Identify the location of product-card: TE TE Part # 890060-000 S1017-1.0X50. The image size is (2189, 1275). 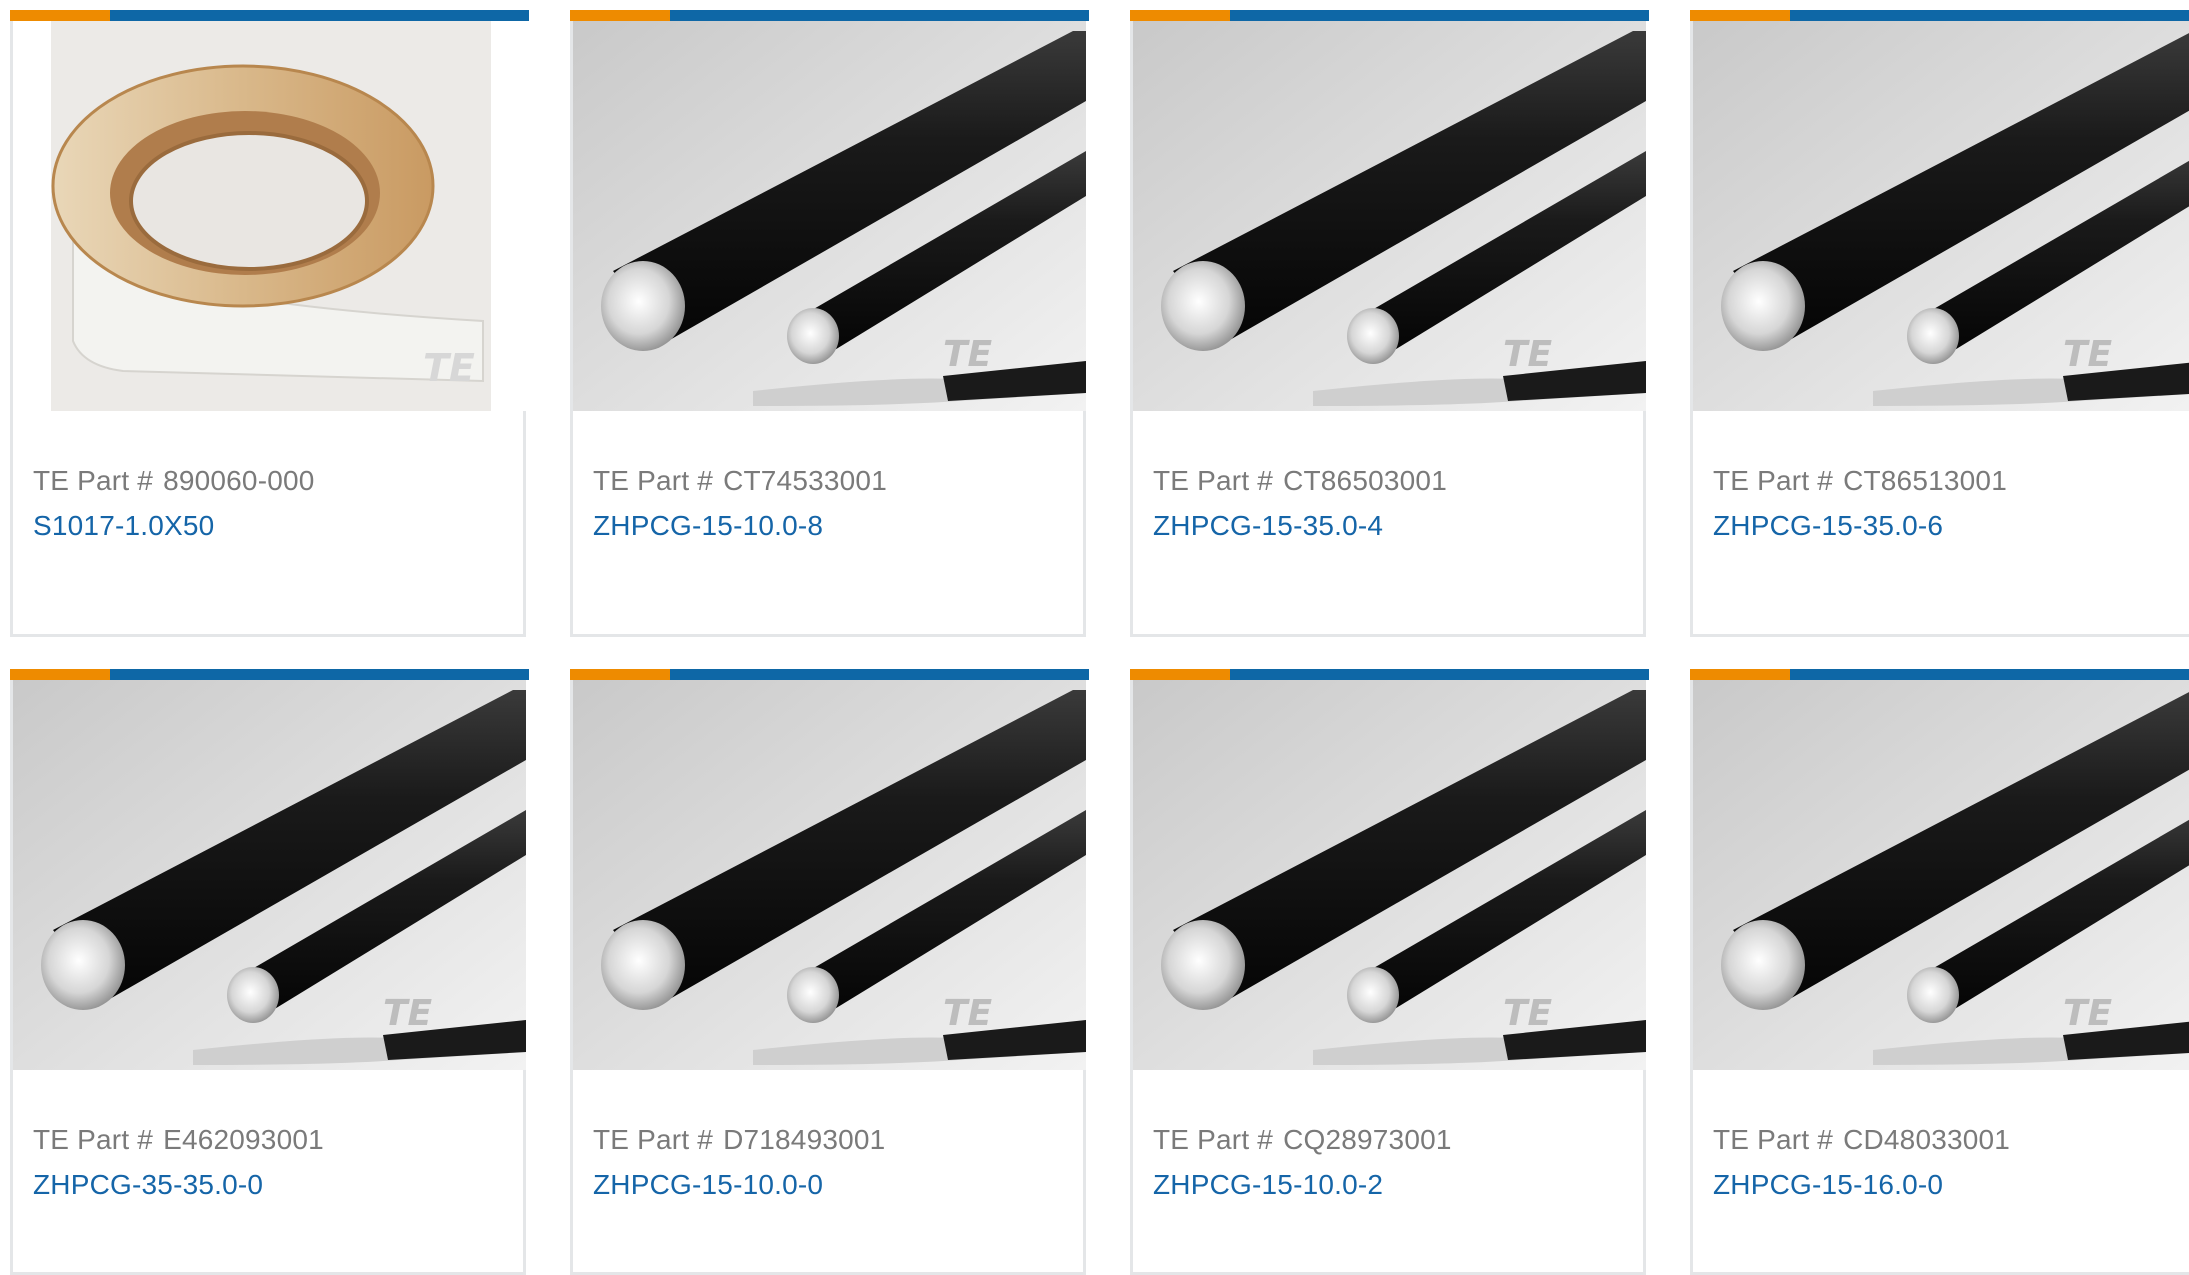
(269, 323).